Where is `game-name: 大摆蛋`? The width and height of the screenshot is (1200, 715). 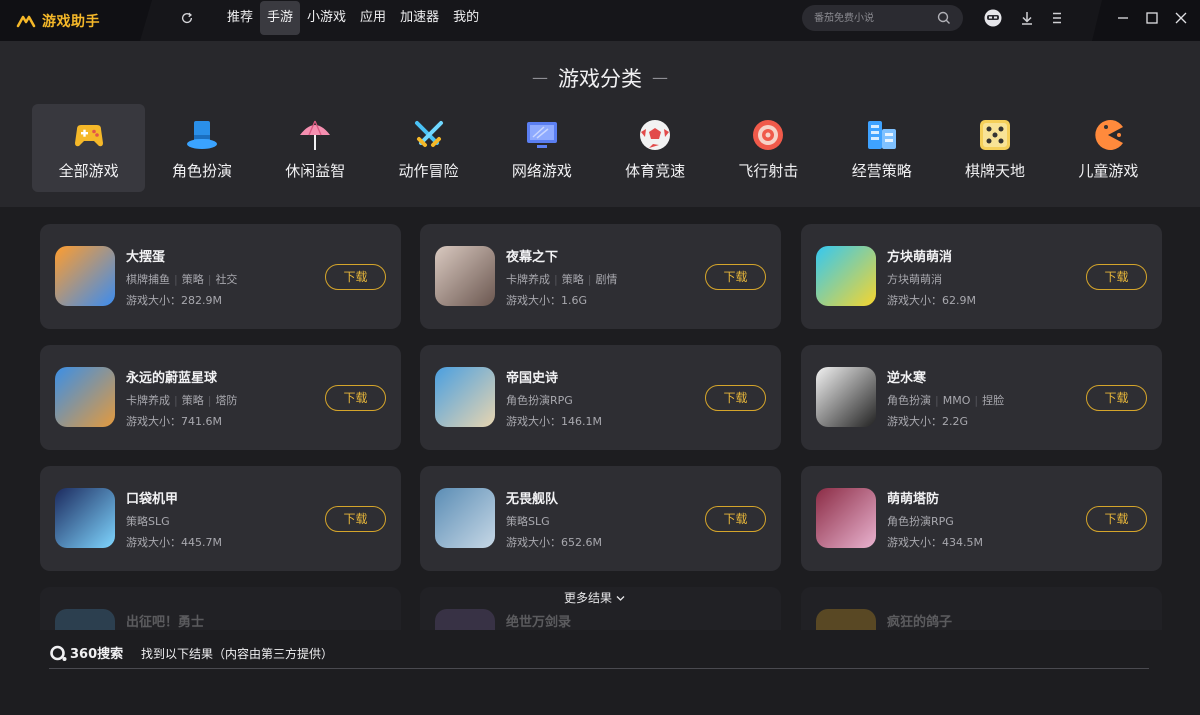 game-name: 大摆蛋 is located at coordinates (145, 255).